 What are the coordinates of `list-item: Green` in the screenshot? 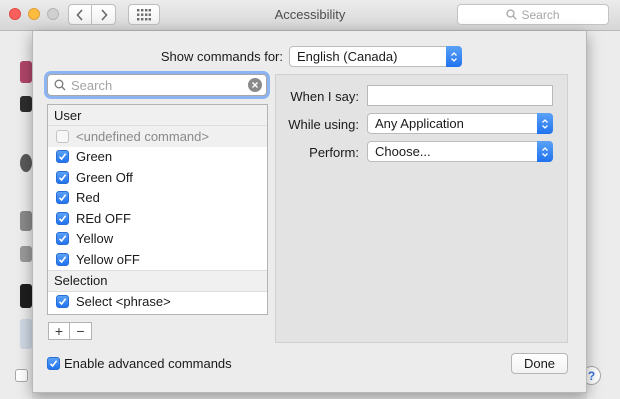 It's located at (157, 157).